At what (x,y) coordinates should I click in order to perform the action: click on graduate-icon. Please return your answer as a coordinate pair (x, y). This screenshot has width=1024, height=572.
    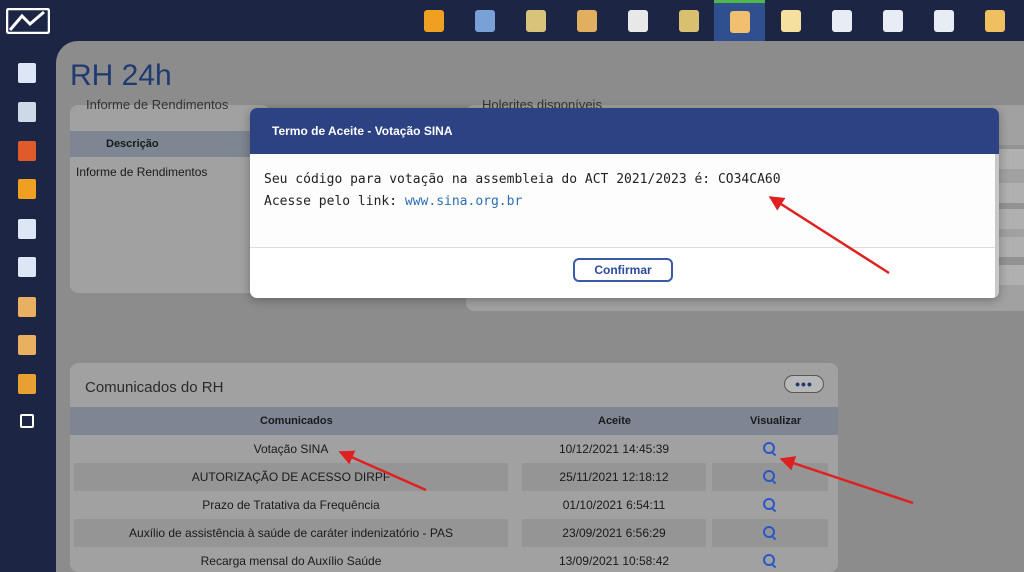
    Looking at the image, I should click on (586, 20).